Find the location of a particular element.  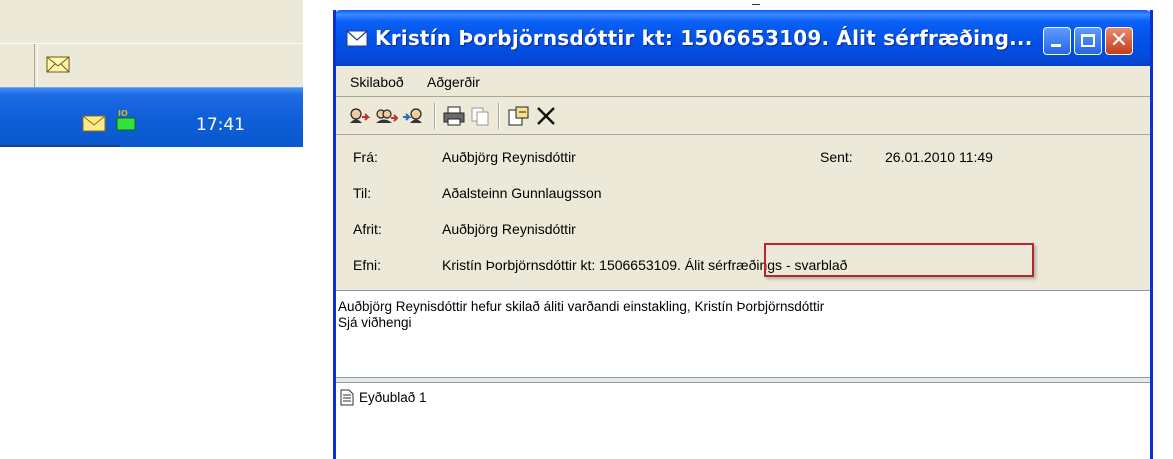

taskbar-crop: IO 17:41 is located at coordinates (151, 73).